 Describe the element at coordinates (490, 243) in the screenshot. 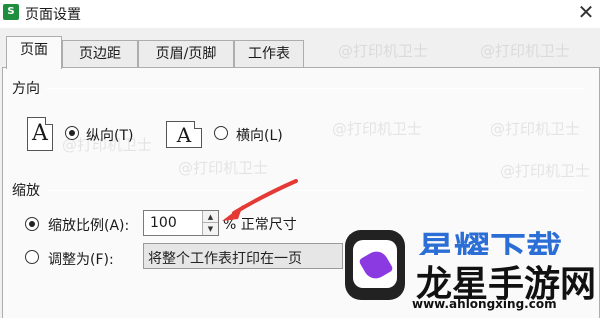

I see `brand-top-text: 星耀下载` at that location.